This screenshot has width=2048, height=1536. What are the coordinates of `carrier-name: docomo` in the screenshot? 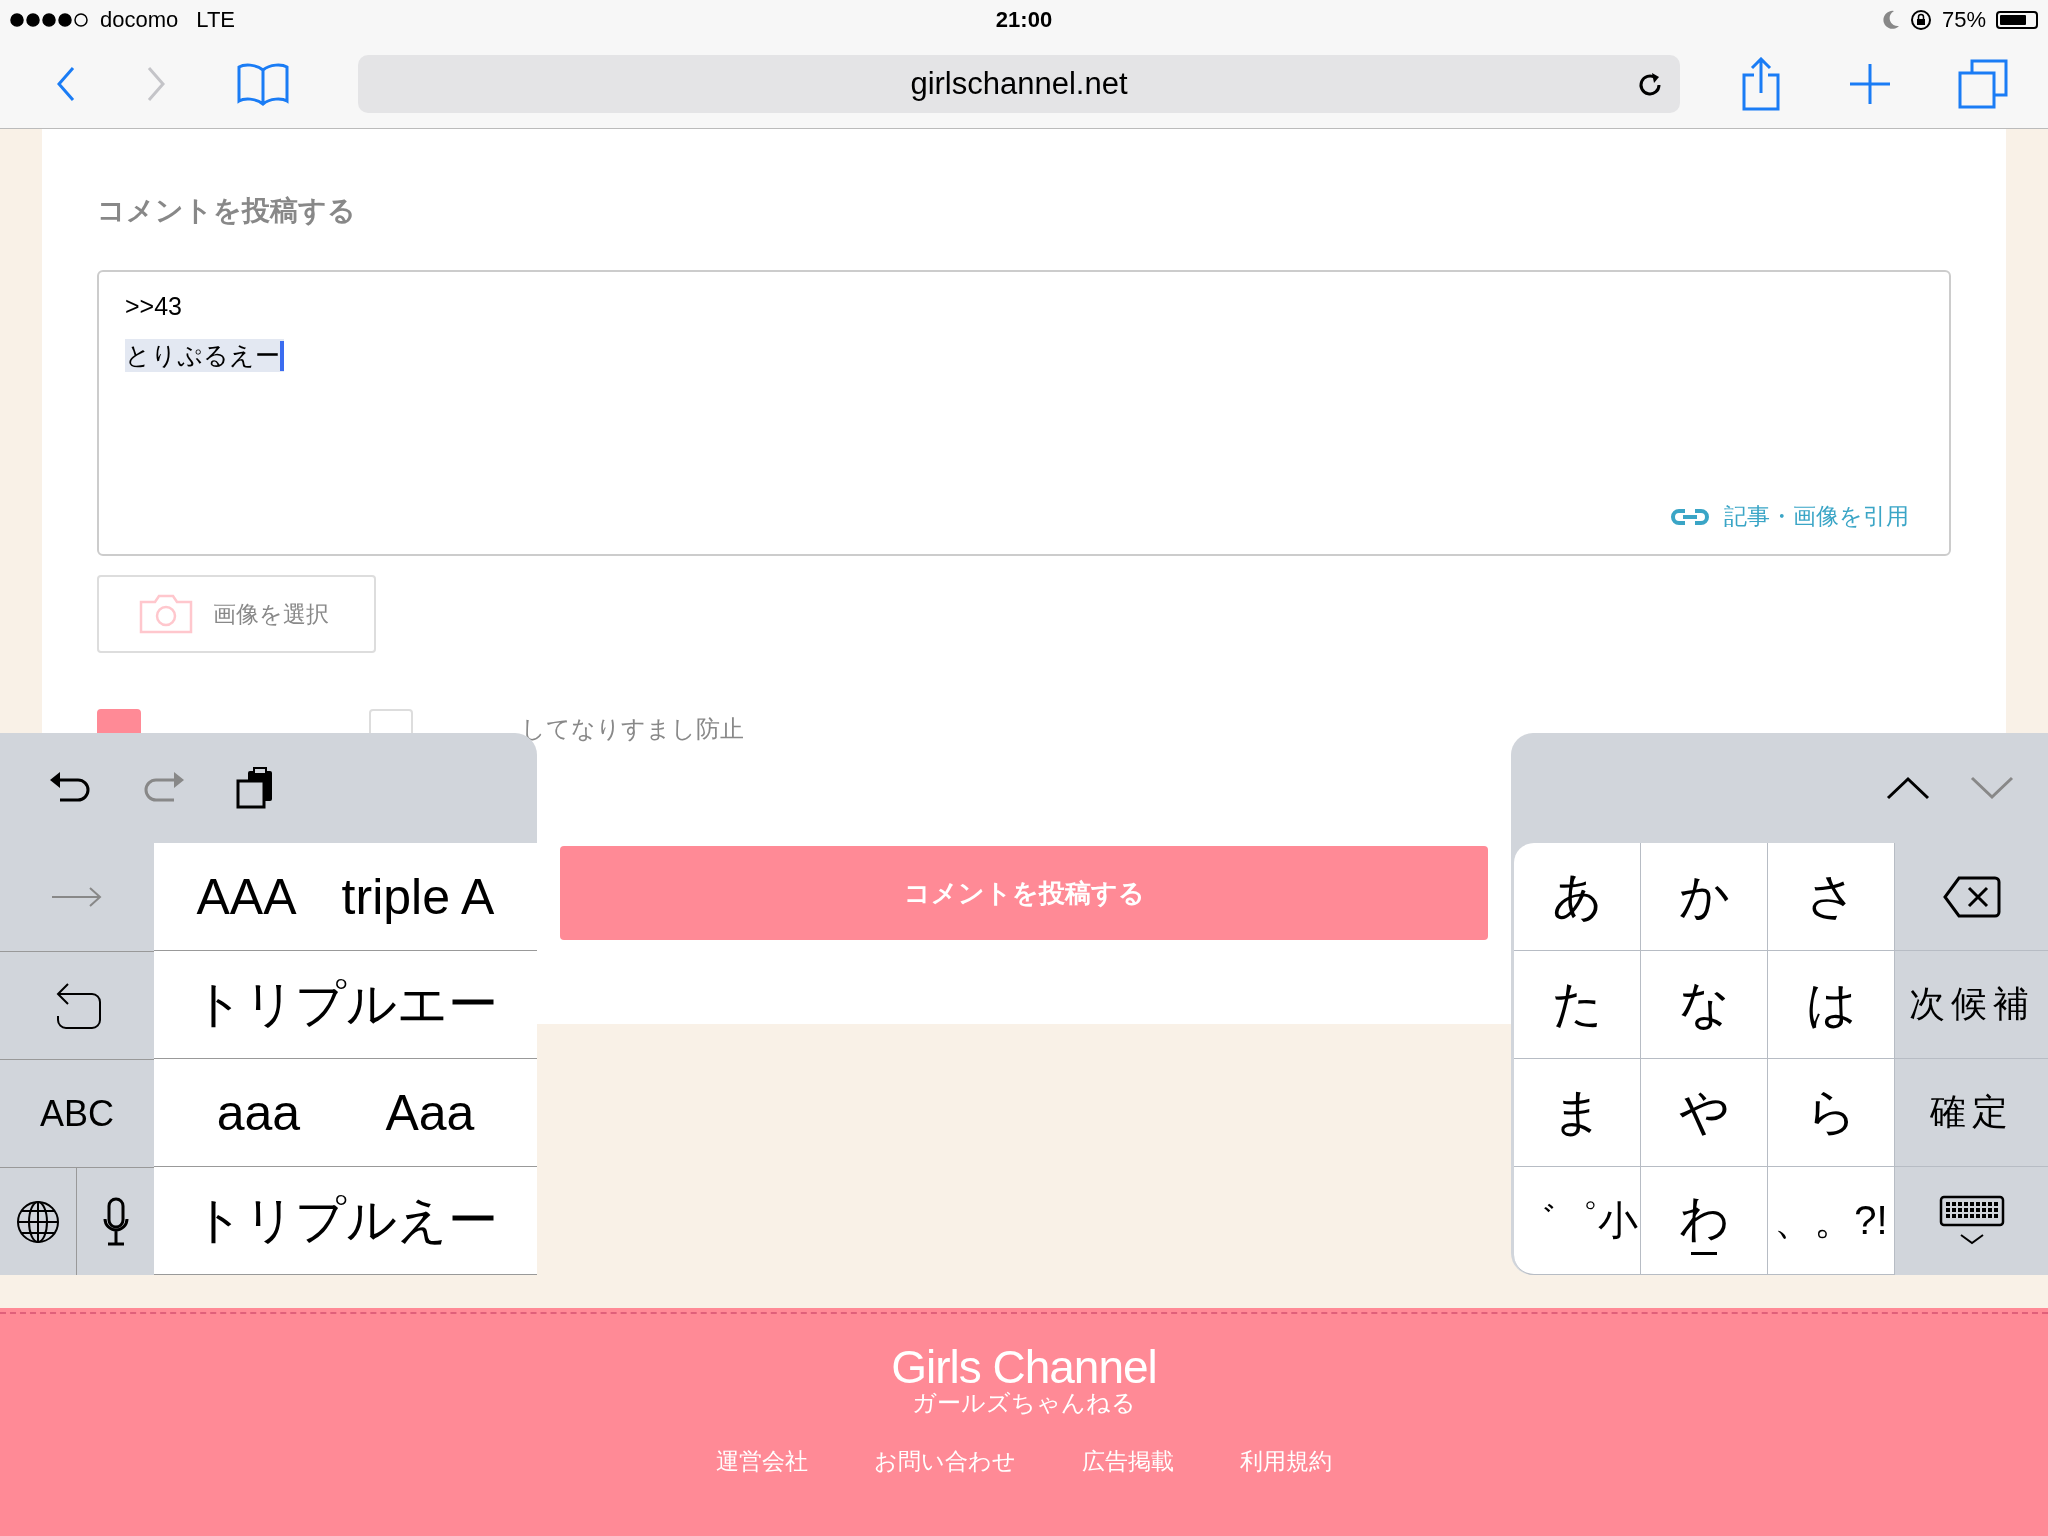 It's located at (139, 20).